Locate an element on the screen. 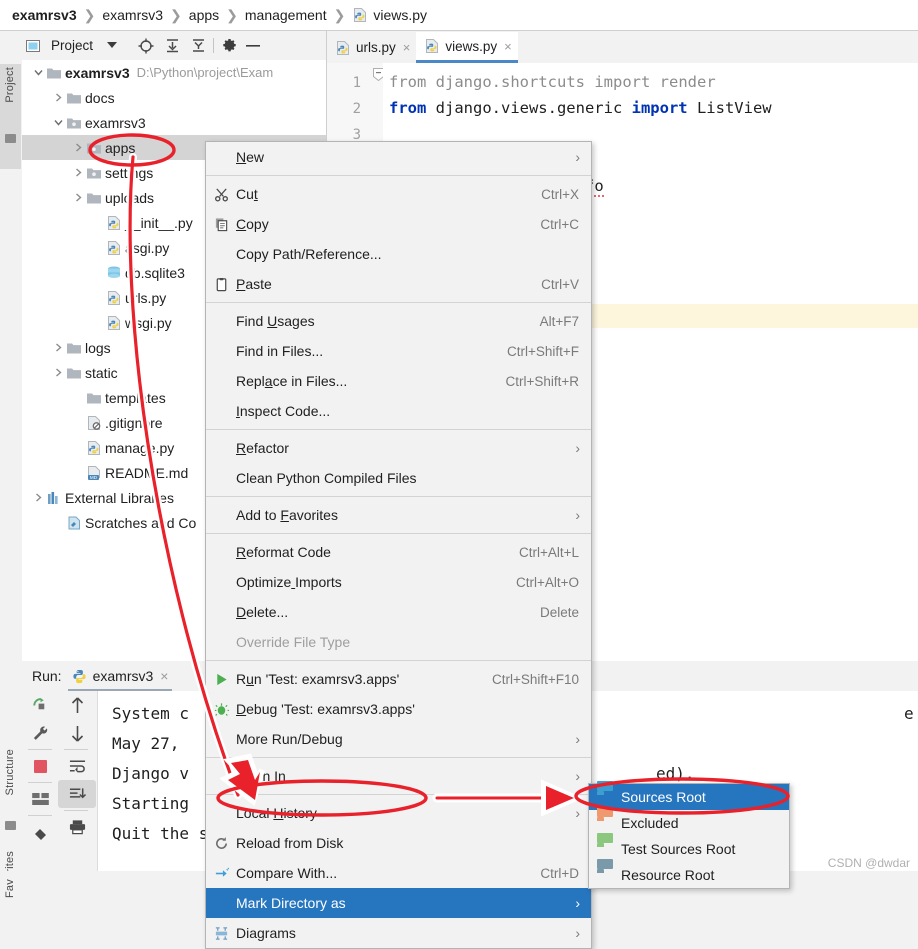 The width and height of the screenshot is (918, 949). tree-row: examrsv3 D:\Python\project\Exam is located at coordinates (174, 72).